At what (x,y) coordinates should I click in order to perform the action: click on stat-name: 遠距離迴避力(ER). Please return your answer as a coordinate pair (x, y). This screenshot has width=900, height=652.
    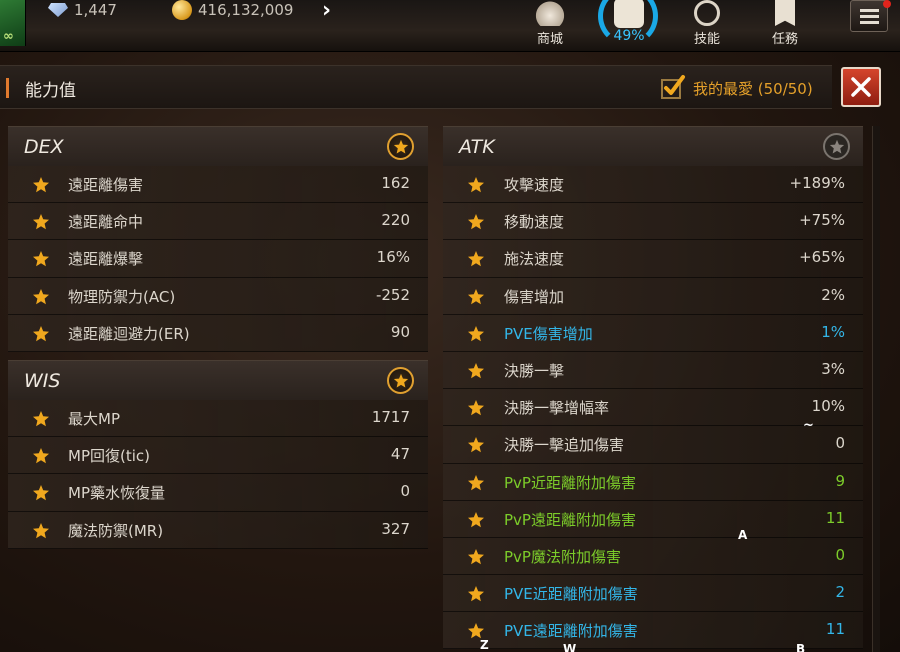
    Looking at the image, I should click on (129, 333).